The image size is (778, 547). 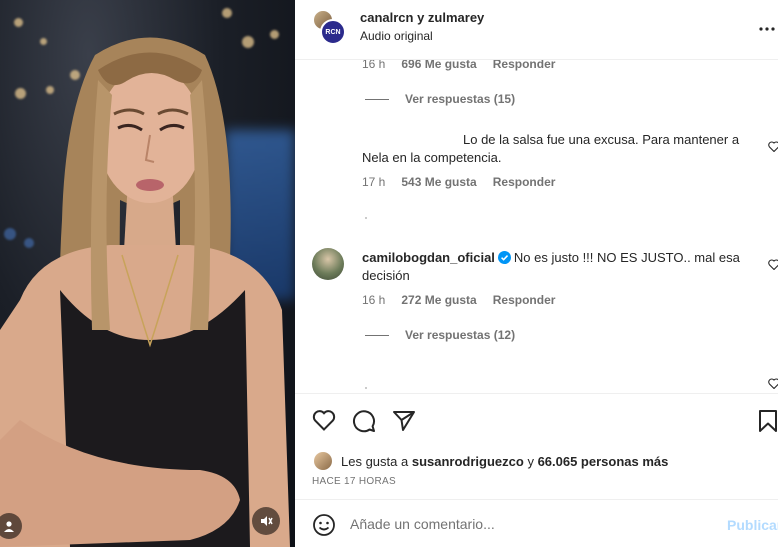 What do you see at coordinates (460, 335) in the screenshot?
I see `view-replies-label: Ver respuestas (12)` at bounding box center [460, 335].